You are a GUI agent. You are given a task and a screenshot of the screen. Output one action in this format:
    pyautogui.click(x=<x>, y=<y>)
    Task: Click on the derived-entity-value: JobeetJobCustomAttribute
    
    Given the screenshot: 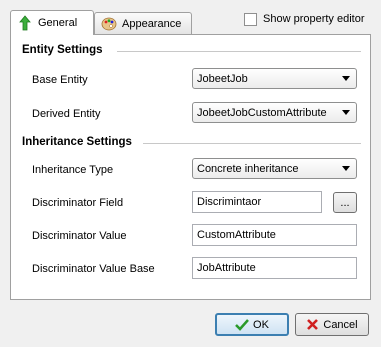 What is the action you would take?
    pyautogui.click(x=262, y=112)
    